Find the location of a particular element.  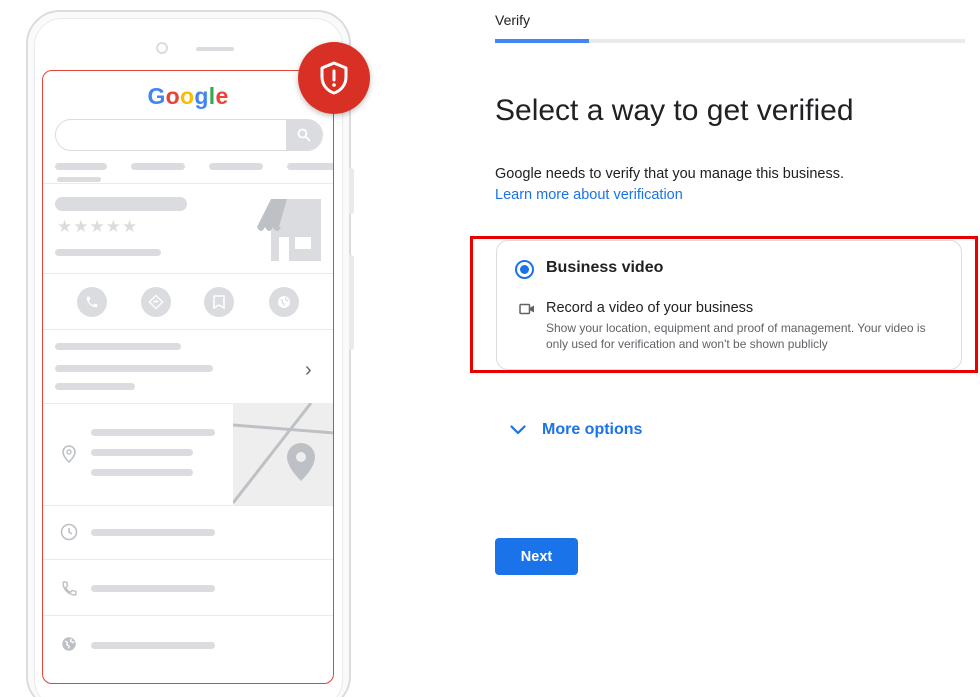

location-pin-icon is located at coordinates (69, 454).